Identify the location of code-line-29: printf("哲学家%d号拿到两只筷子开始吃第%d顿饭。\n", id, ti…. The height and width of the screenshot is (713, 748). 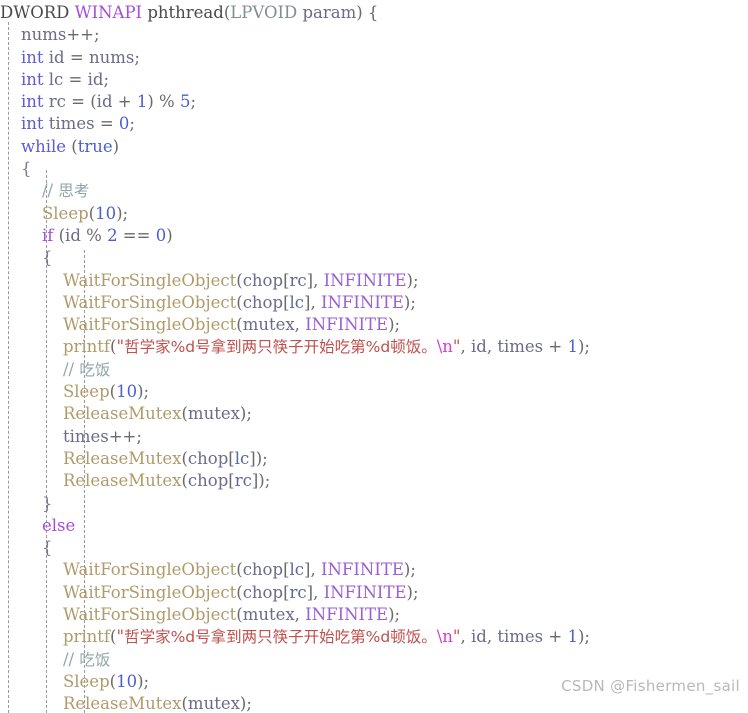
(374, 637).